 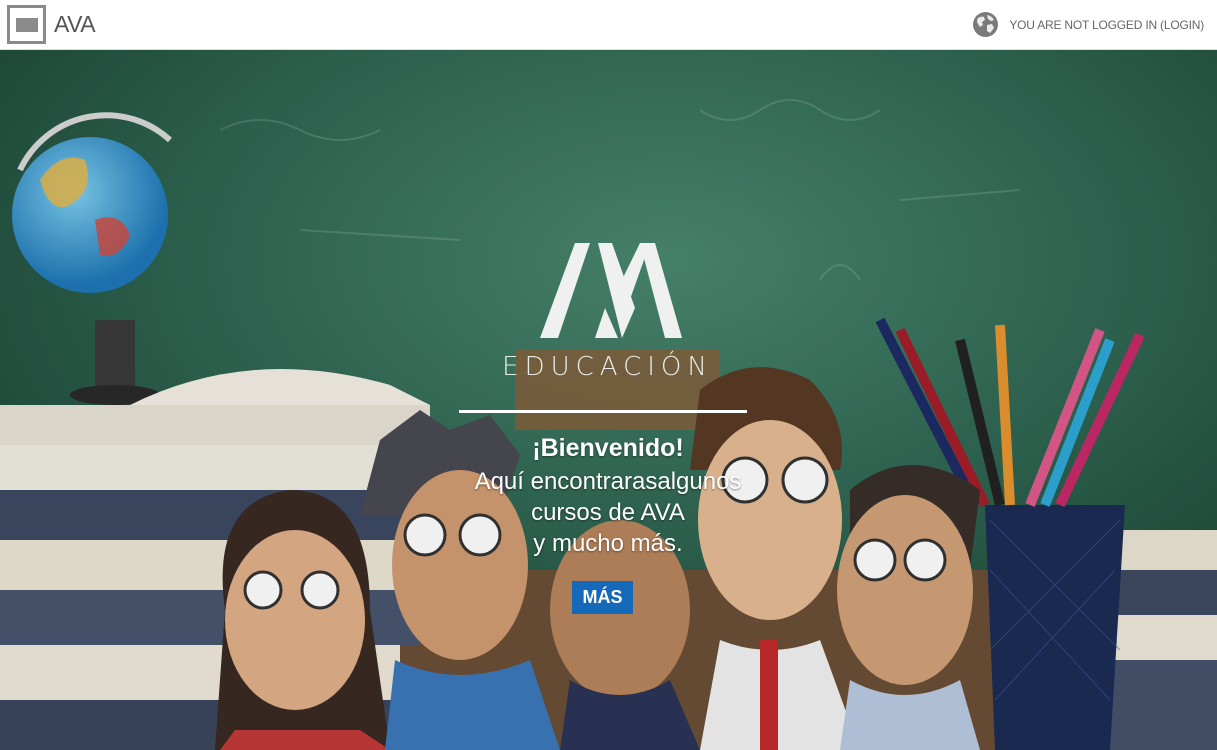 I want to click on login-area: YOU ARE NOT LOGGED IN (LOGIN), so click(x=1094, y=24).